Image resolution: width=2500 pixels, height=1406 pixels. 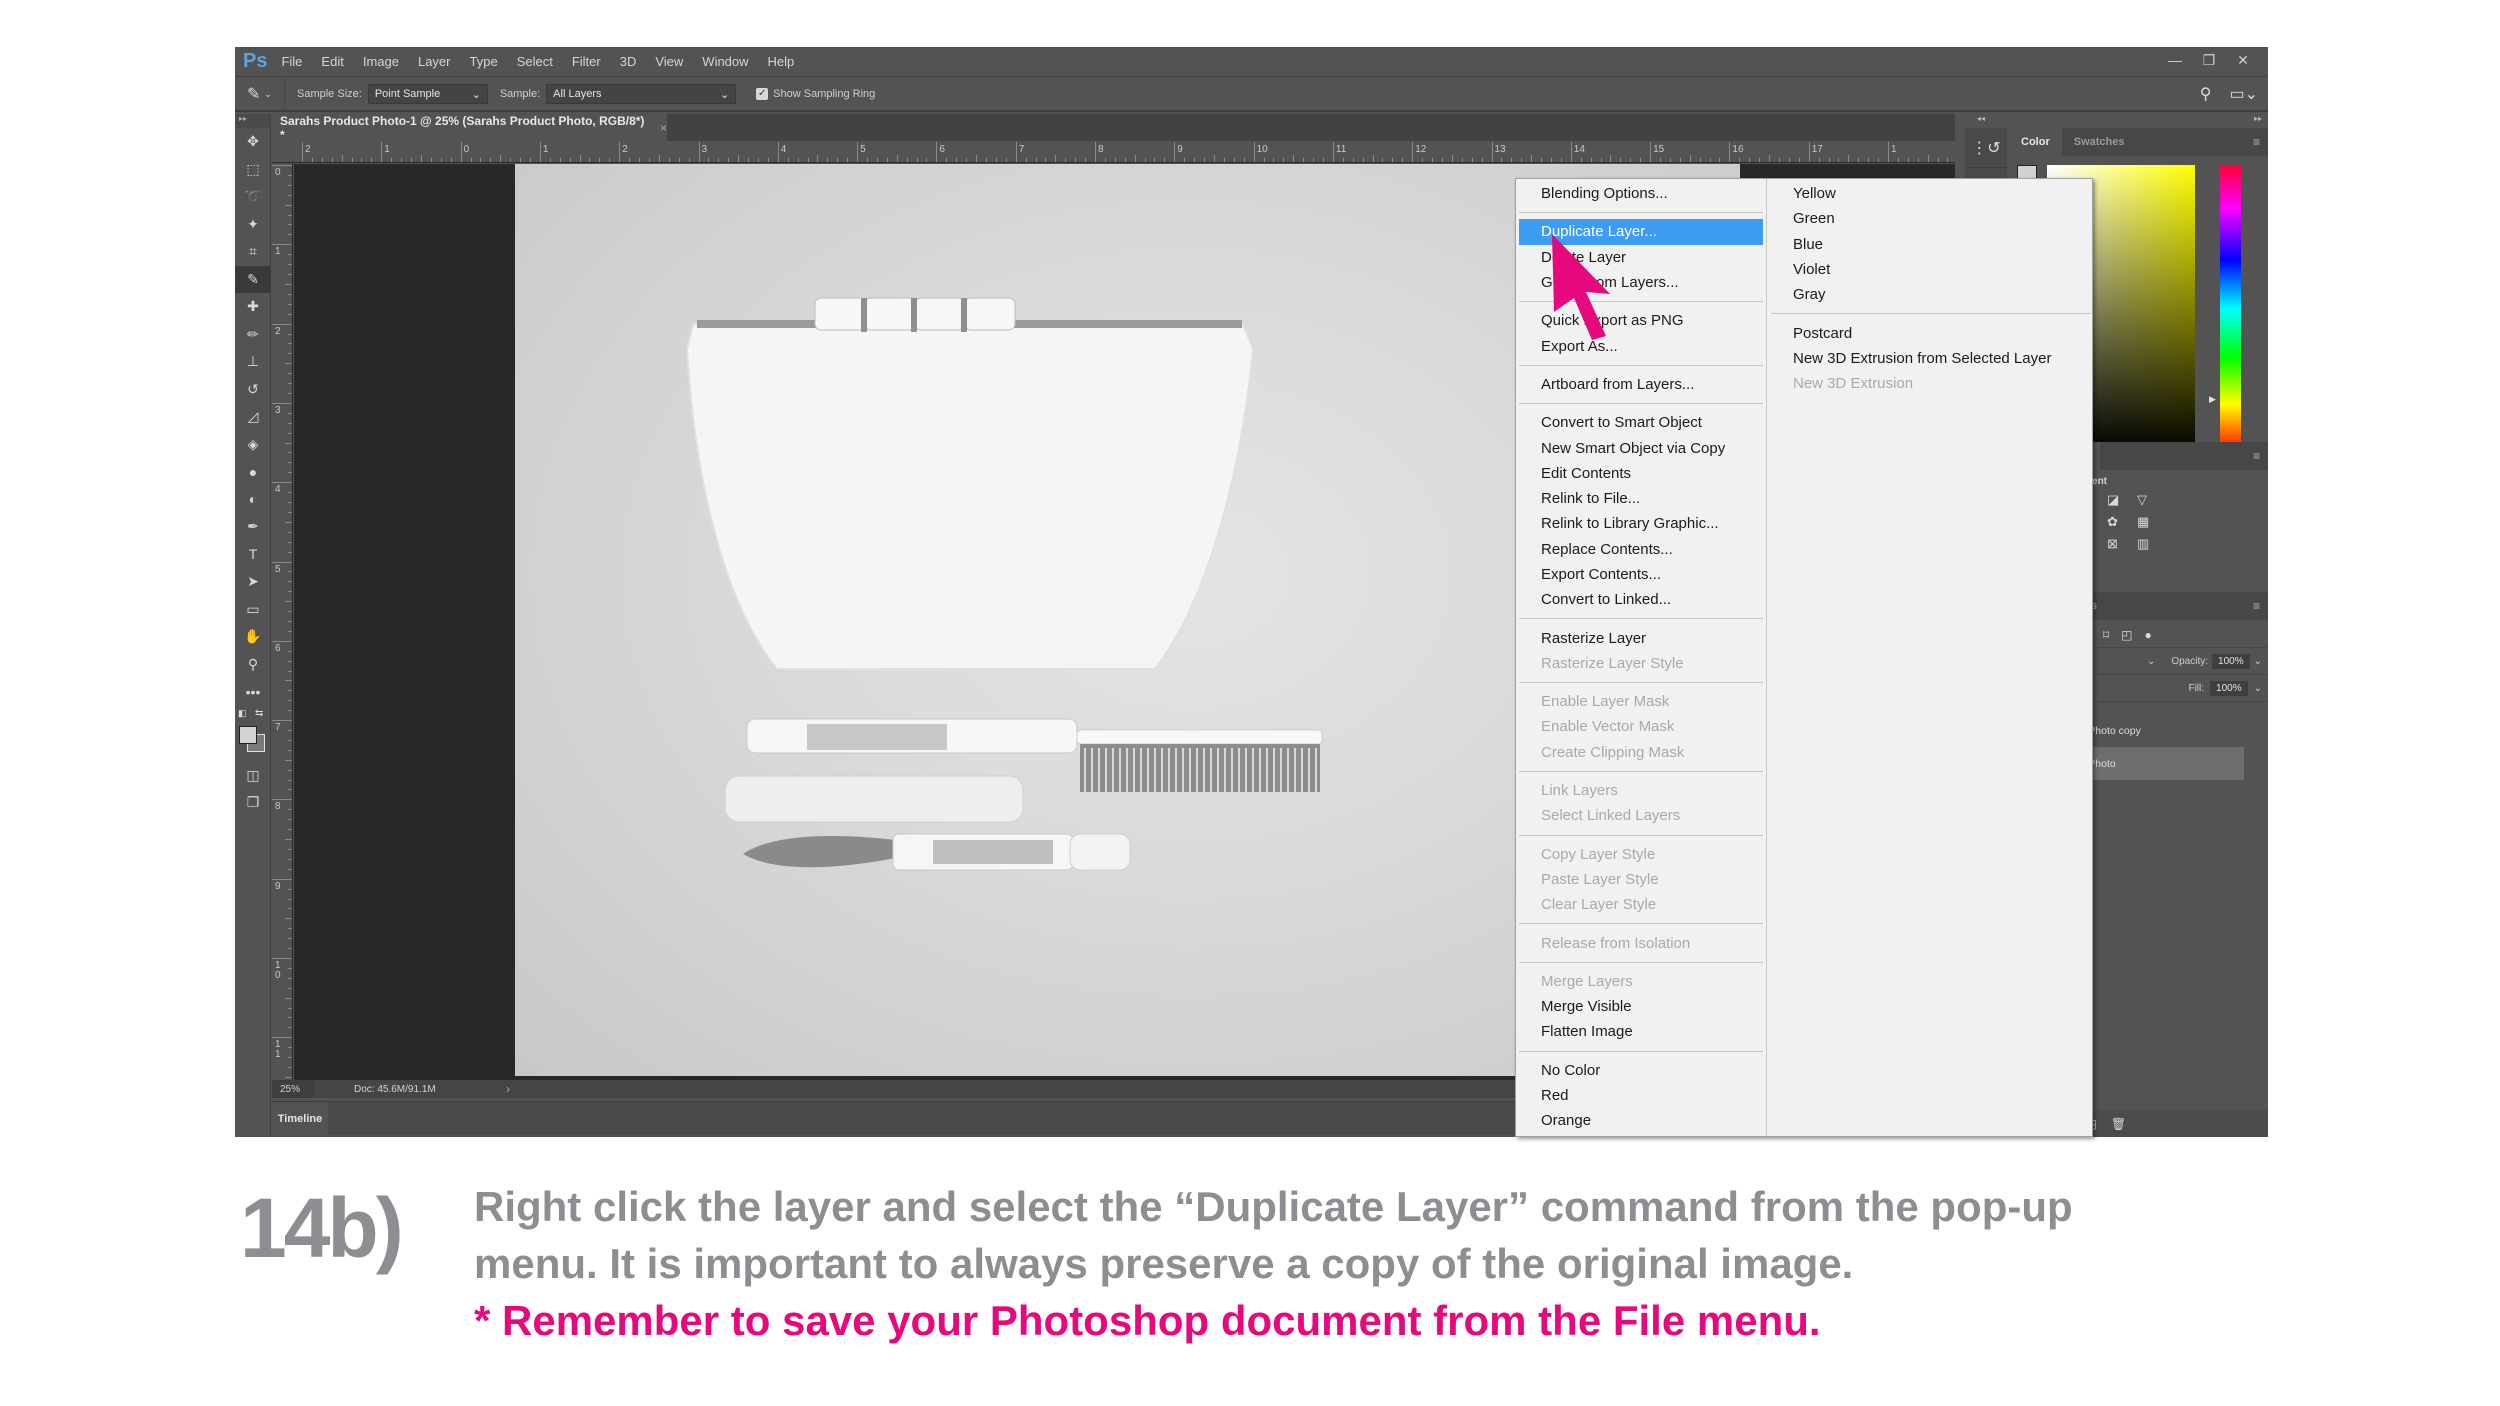 I want to click on brush-tool: ✏, so click(x=253, y=335).